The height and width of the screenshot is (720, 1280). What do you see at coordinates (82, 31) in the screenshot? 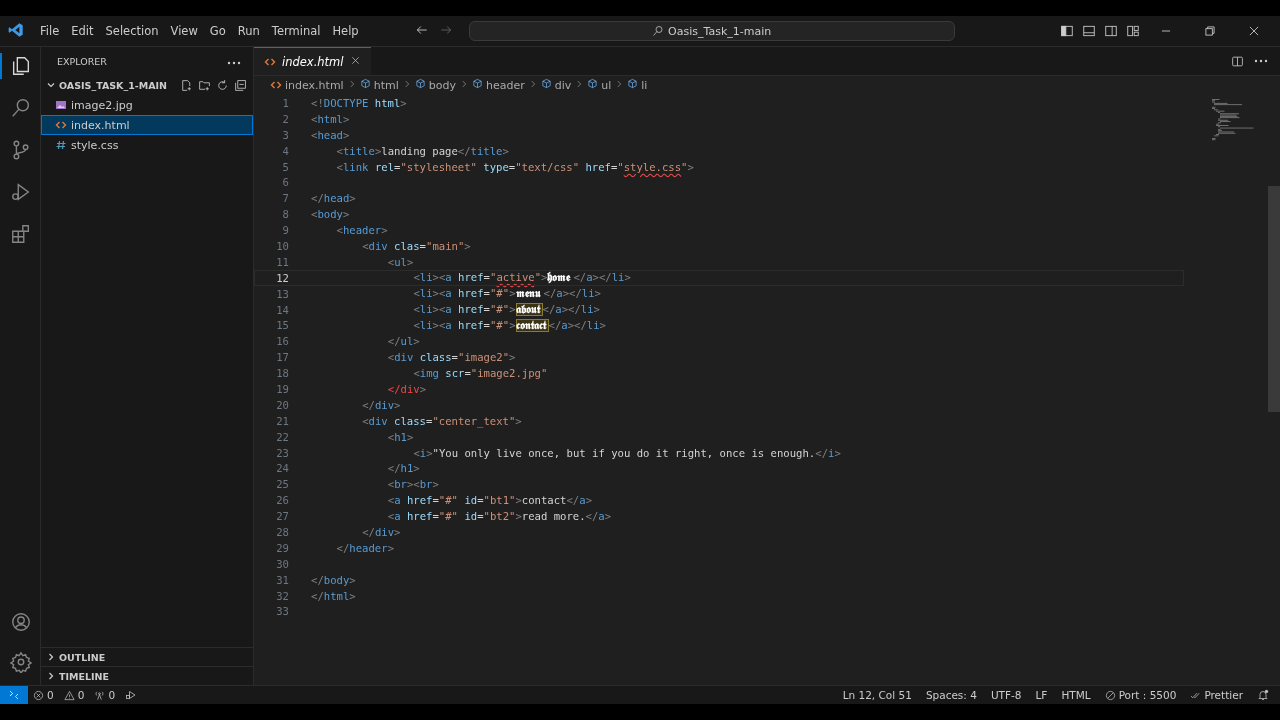
I see `menu-item: Edit` at bounding box center [82, 31].